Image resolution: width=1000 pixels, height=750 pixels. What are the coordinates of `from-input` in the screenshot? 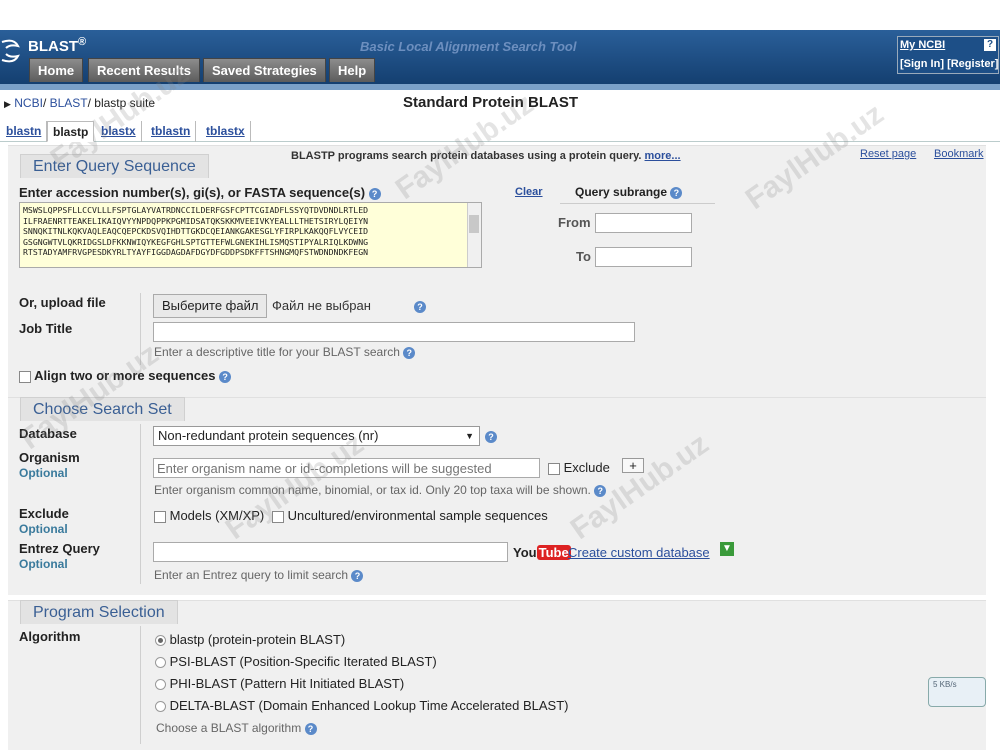 It's located at (643, 223).